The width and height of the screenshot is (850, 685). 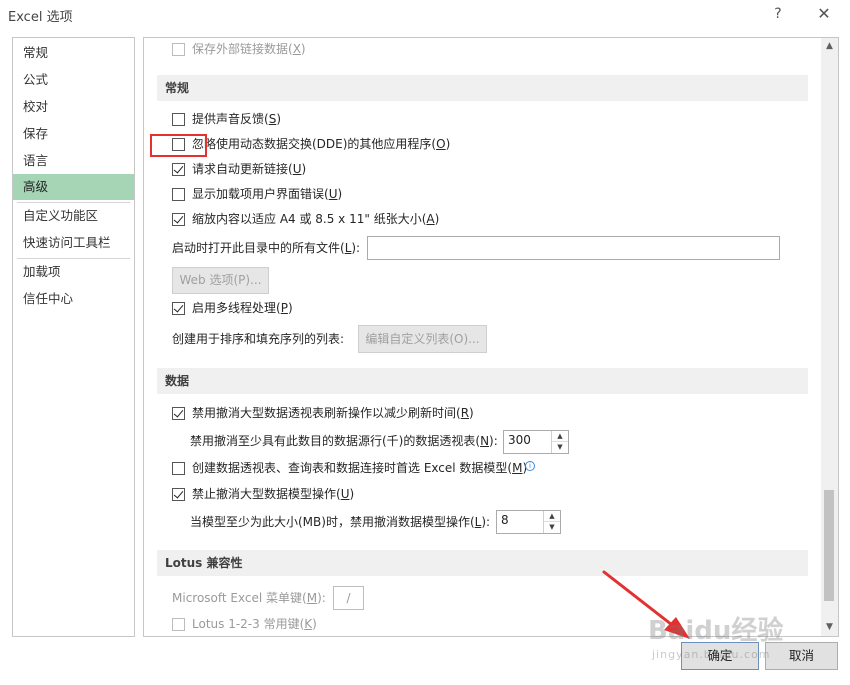 What do you see at coordinates (73, 243) in the screenshot?
I see `nav-item-quick-access-toolbar: 快速访问工具栏` at bounding box center [73, 243].